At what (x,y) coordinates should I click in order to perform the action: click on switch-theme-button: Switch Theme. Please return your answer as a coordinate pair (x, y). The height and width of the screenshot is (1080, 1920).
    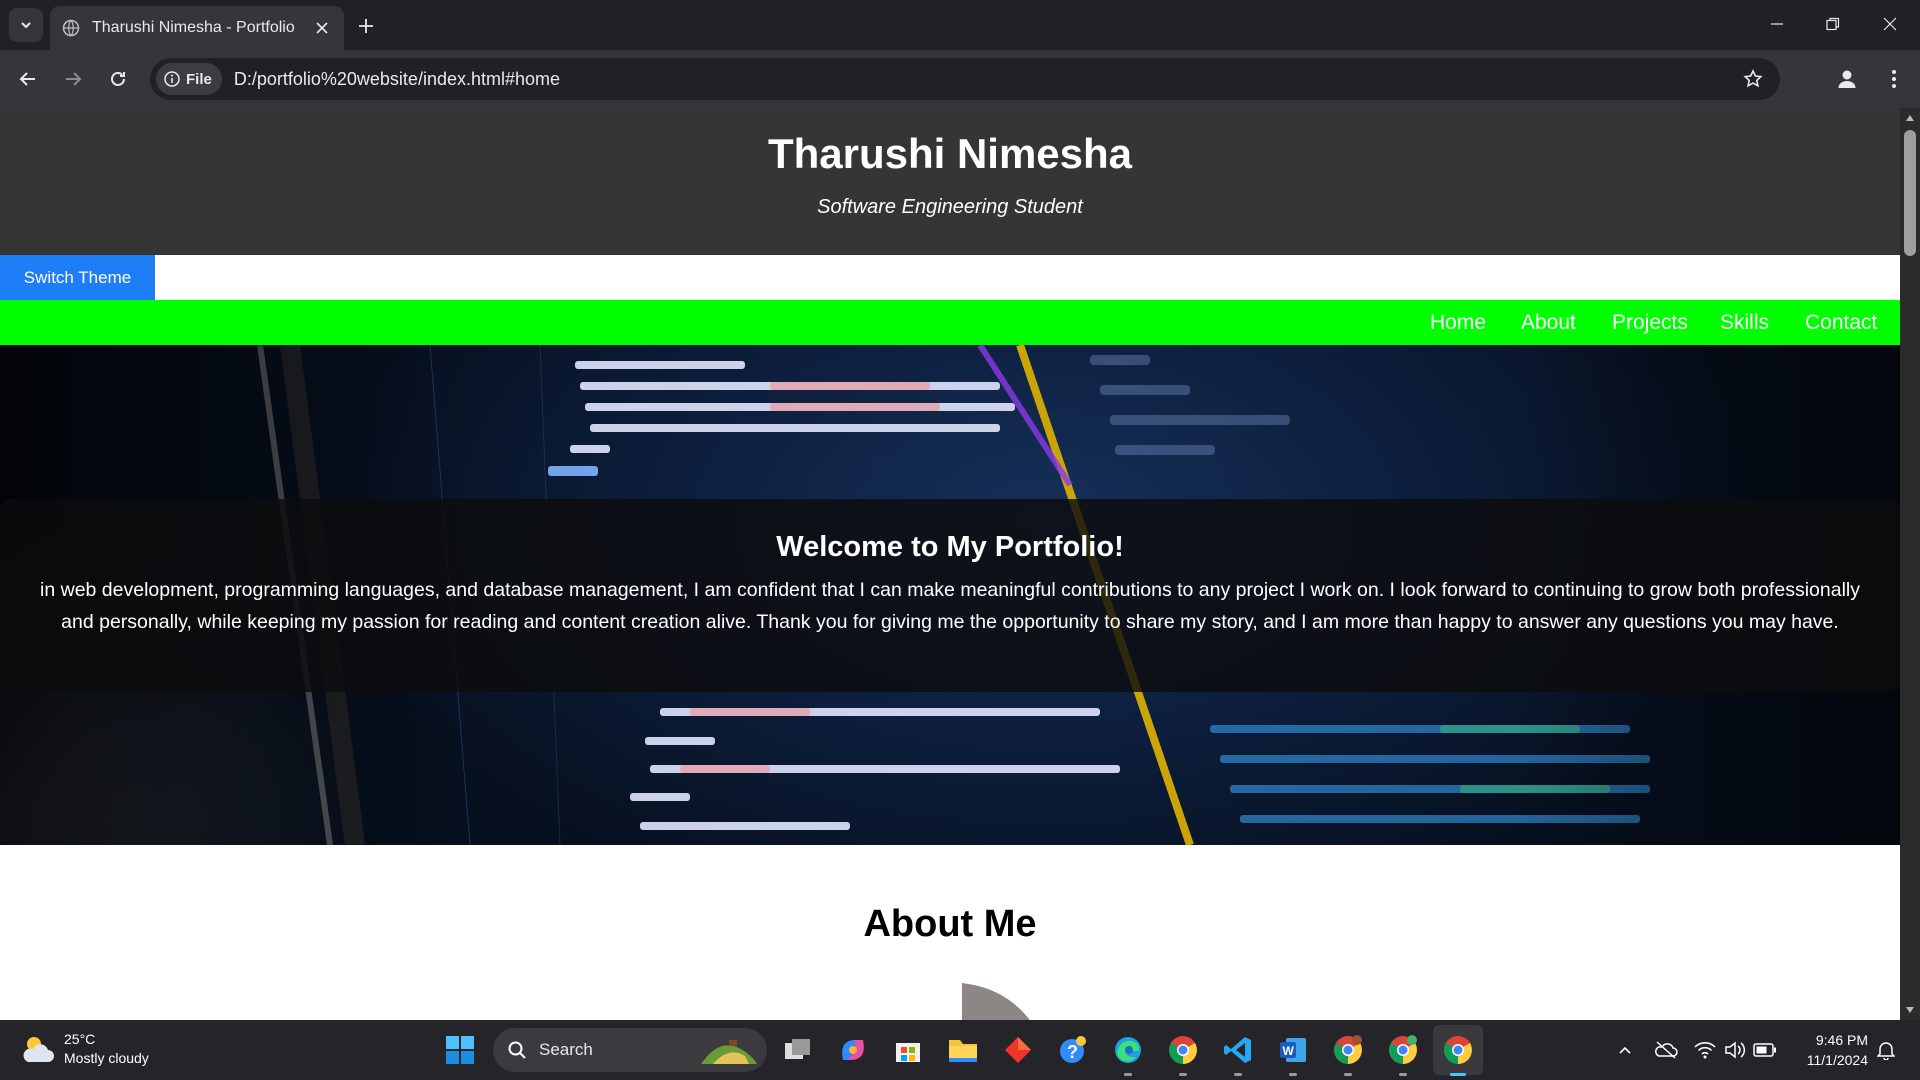
    Looking at the image, I should click on (77, 277).